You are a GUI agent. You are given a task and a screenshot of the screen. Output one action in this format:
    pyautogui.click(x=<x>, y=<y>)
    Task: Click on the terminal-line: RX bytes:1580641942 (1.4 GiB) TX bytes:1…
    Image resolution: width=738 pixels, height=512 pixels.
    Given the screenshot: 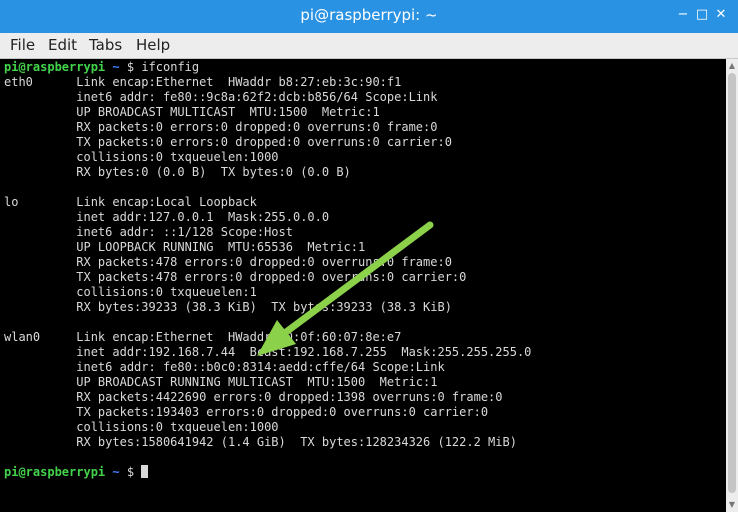 What is the action you would take?
    pyautogui.click(x=260, y=442)
    